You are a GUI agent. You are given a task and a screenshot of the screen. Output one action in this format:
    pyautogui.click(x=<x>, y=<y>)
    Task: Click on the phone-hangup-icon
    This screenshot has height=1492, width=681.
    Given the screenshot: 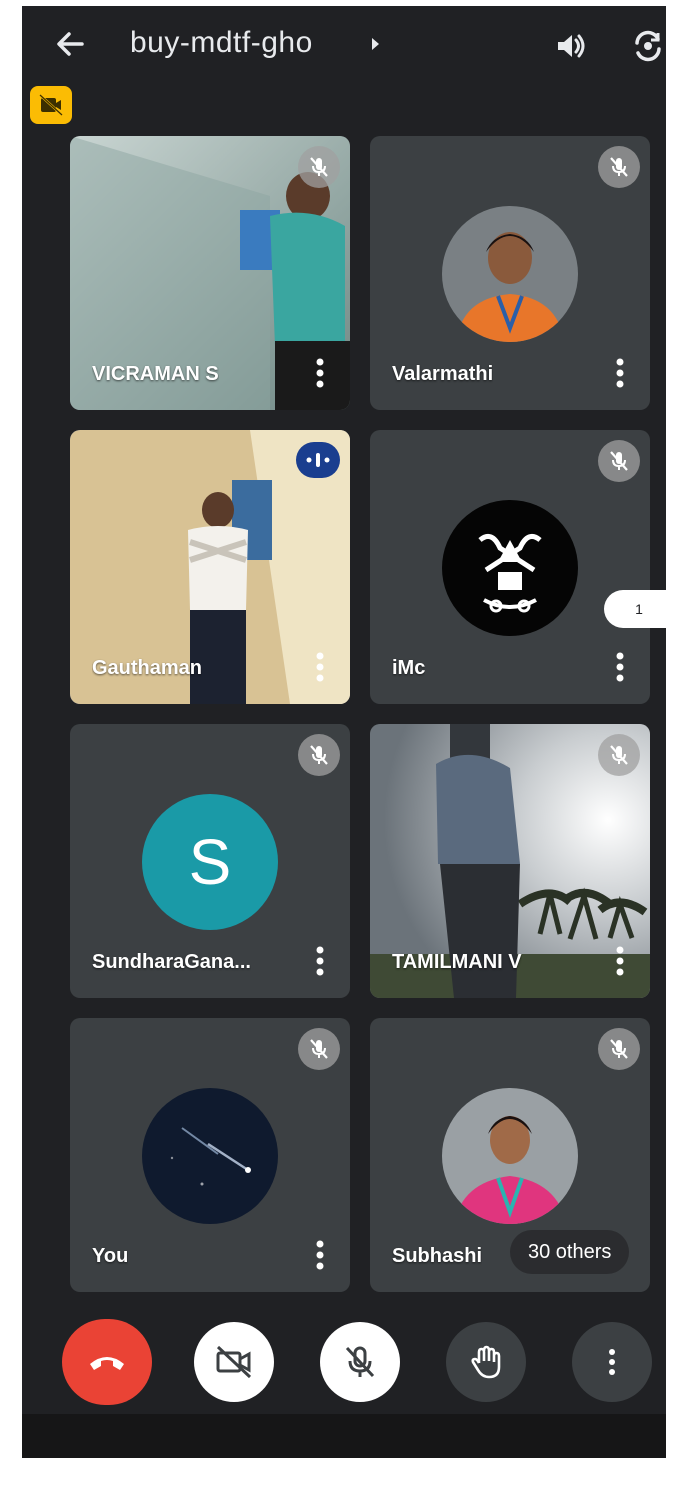 What is the action you would take?
    pyautogui.click(x=107, y=1363)
    